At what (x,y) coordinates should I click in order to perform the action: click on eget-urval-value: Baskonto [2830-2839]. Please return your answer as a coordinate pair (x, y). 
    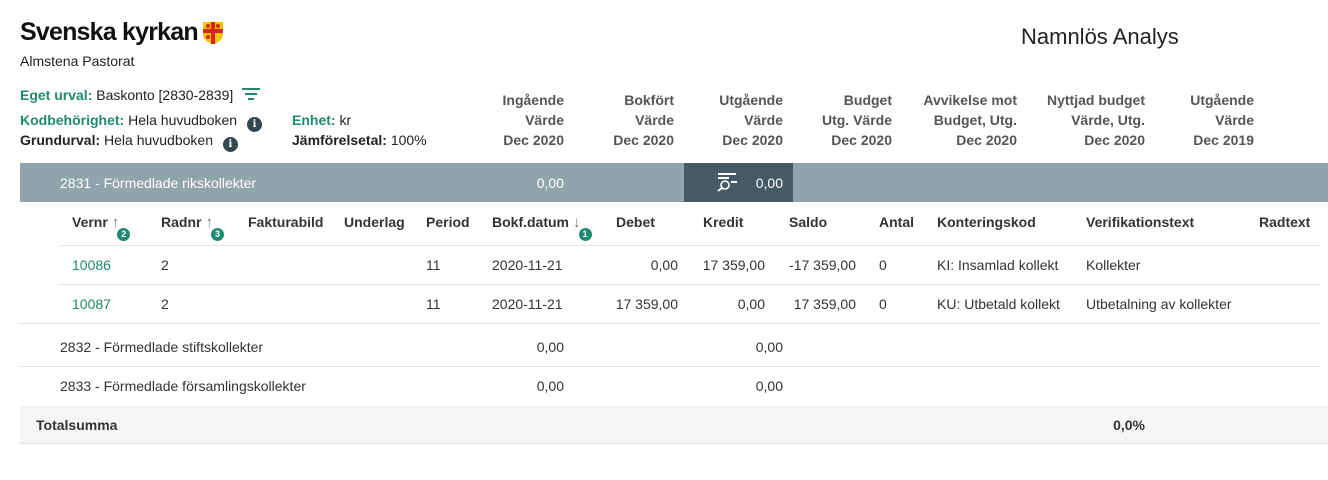
    Looking at the image, I should click on (165, 95).